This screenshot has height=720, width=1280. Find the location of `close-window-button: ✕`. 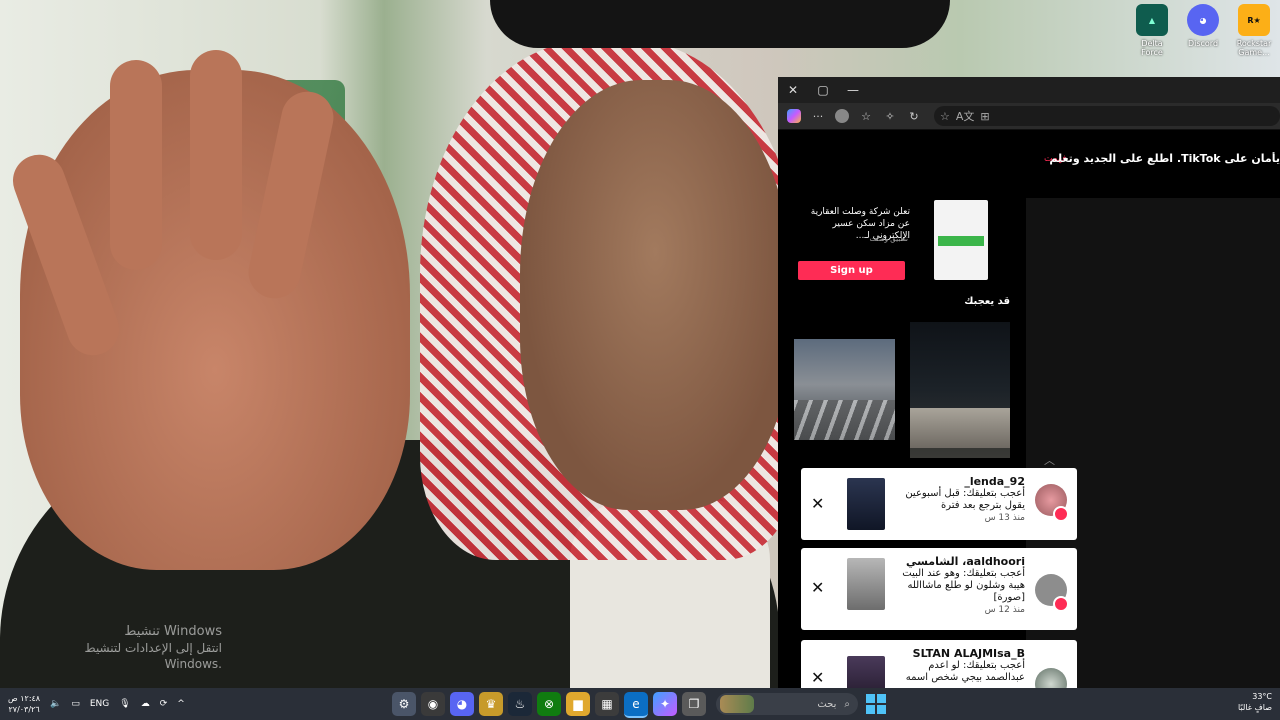

close-window-button: ✕ is located at coordinates (793, 90).